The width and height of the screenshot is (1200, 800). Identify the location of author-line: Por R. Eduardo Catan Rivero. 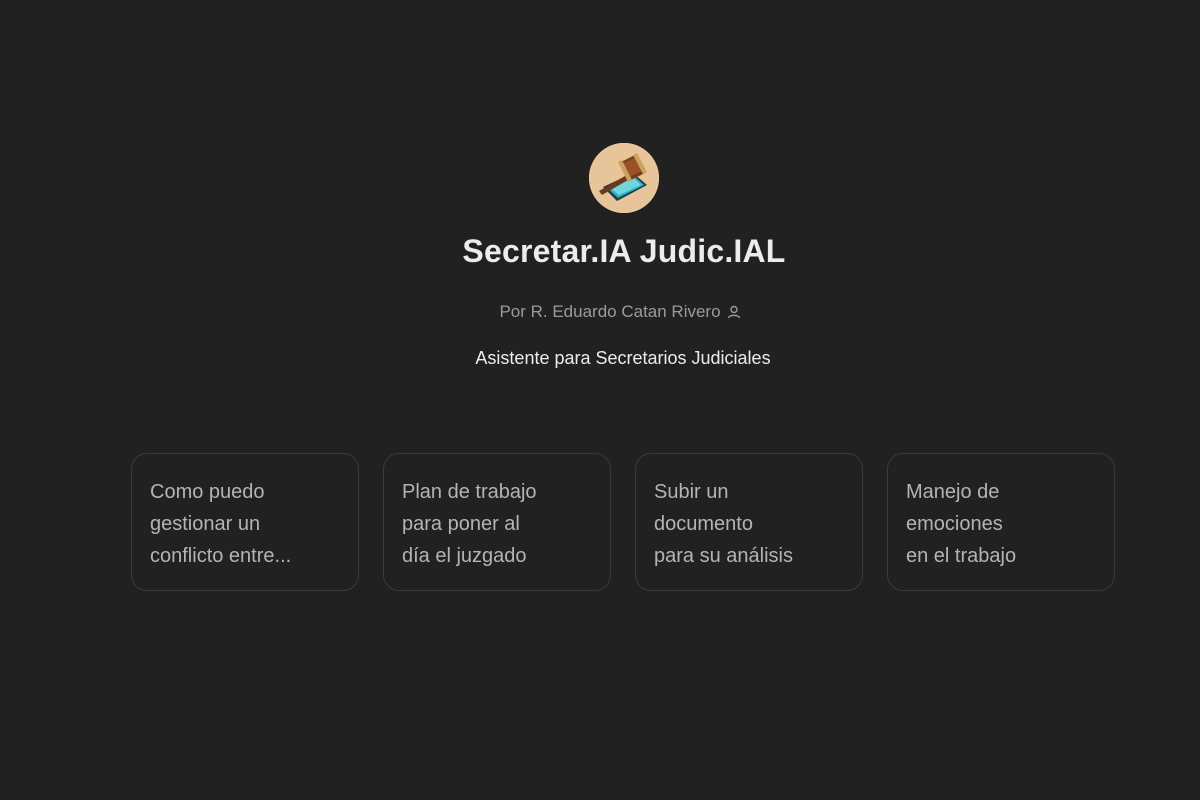
(600, 313).